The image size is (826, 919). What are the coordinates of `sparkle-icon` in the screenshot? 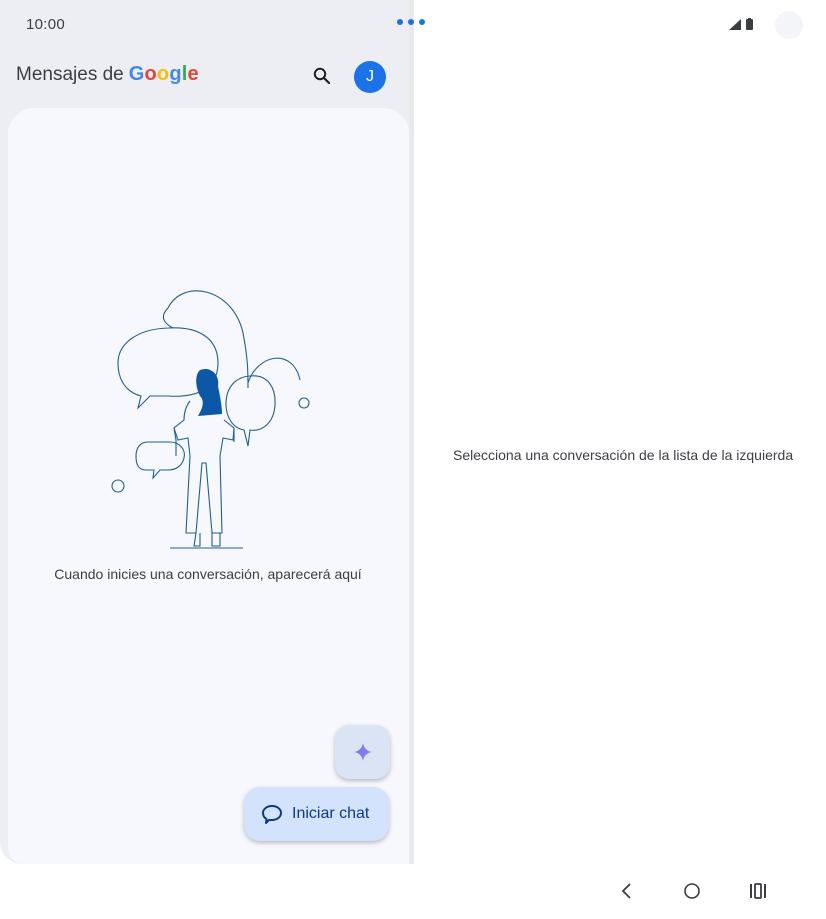 It's located at (362, 752).